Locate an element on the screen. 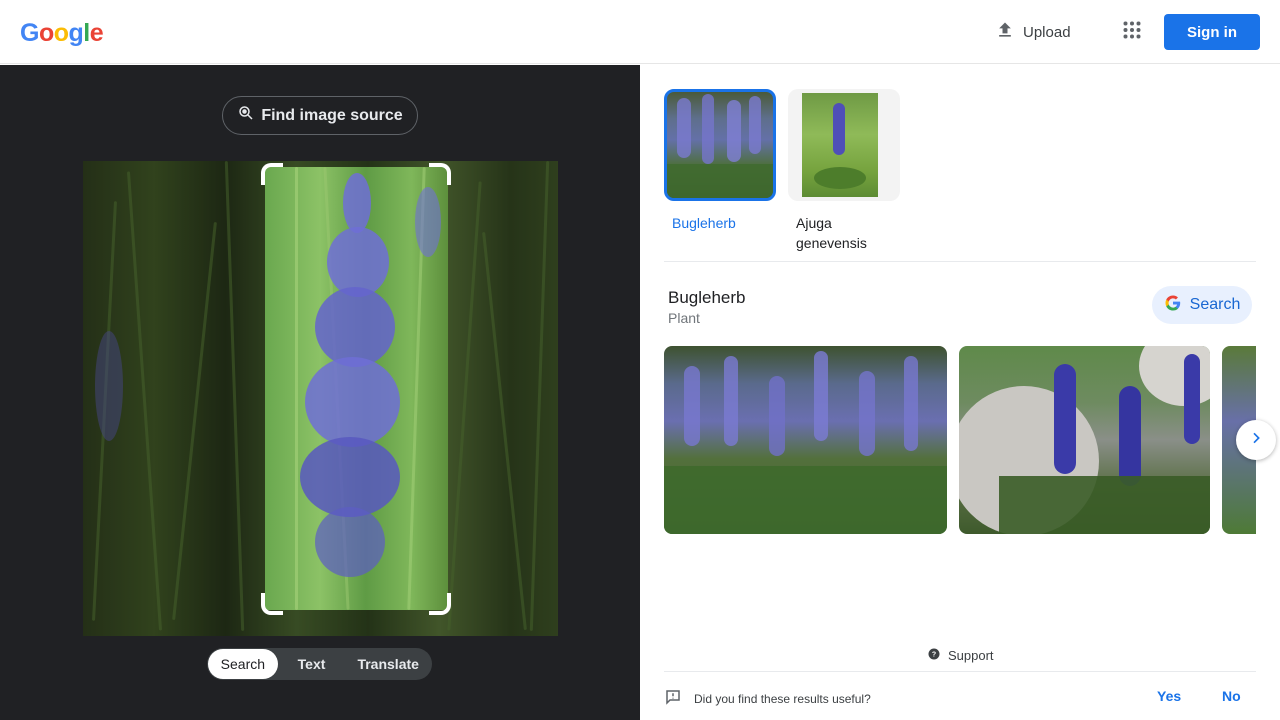 Image resolution: width=1280 pixels, height=720 pixels. feedback-icon is located at coordinates (673, 698).